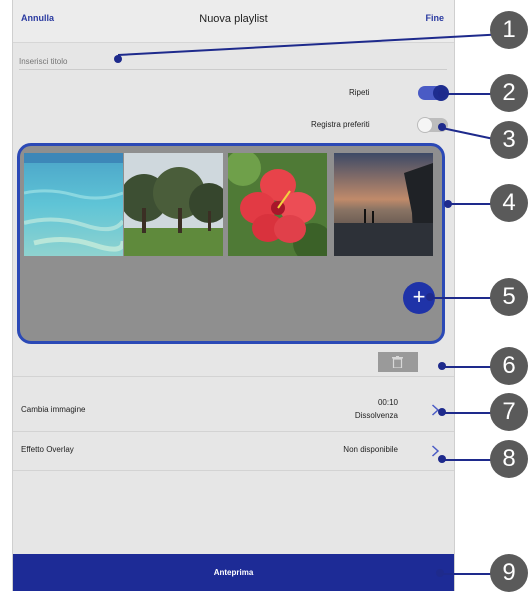 The image size is (531, 592). Describe the element at coordinates (509, 459) in the screenshot. I see `callout-8: 8` at that location.